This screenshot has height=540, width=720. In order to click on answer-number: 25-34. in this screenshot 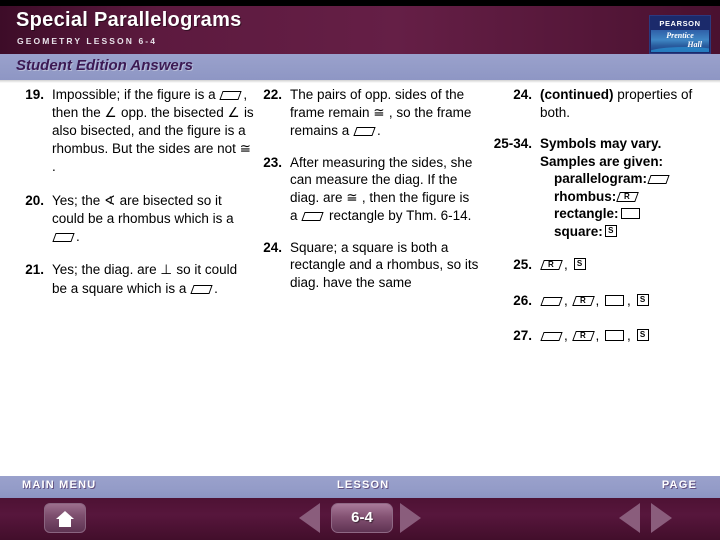, I will do `click(512, 143)`.